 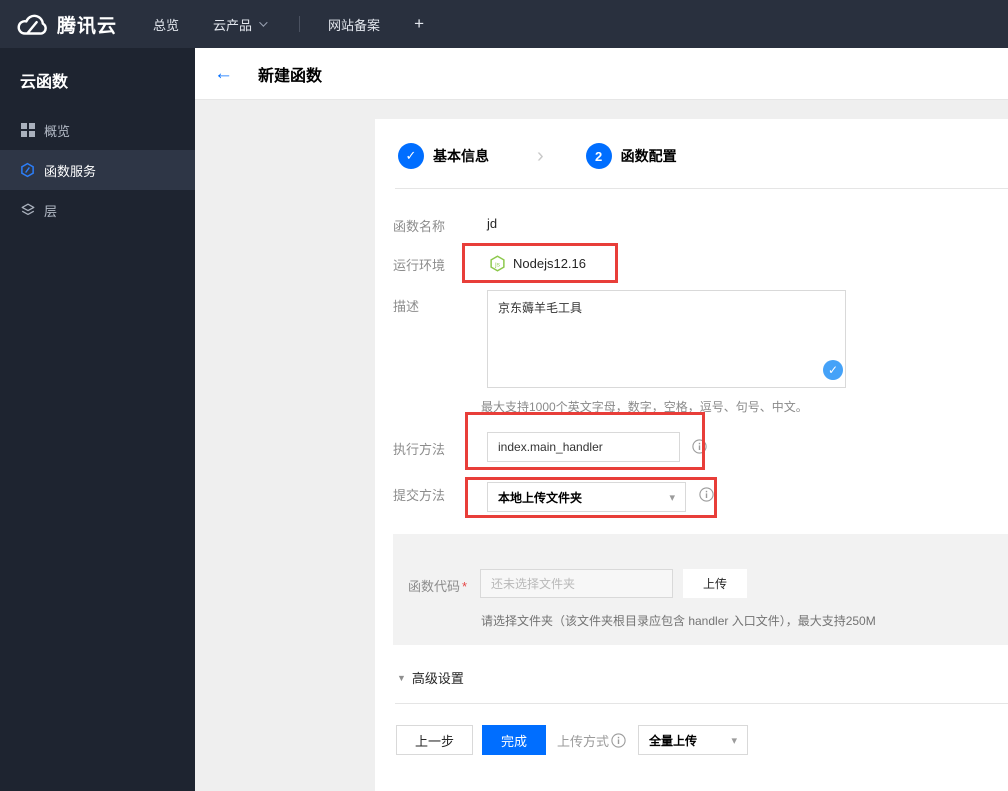 I want to click on nav-item-icp: 网站备案, so click(x=354, y=24).